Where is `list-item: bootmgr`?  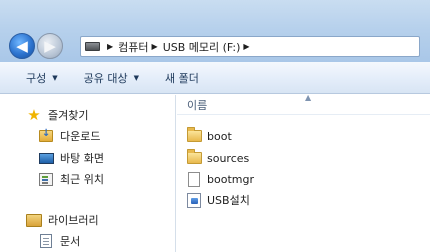 list-item: bootmgr is located at coordinates (220, 179).